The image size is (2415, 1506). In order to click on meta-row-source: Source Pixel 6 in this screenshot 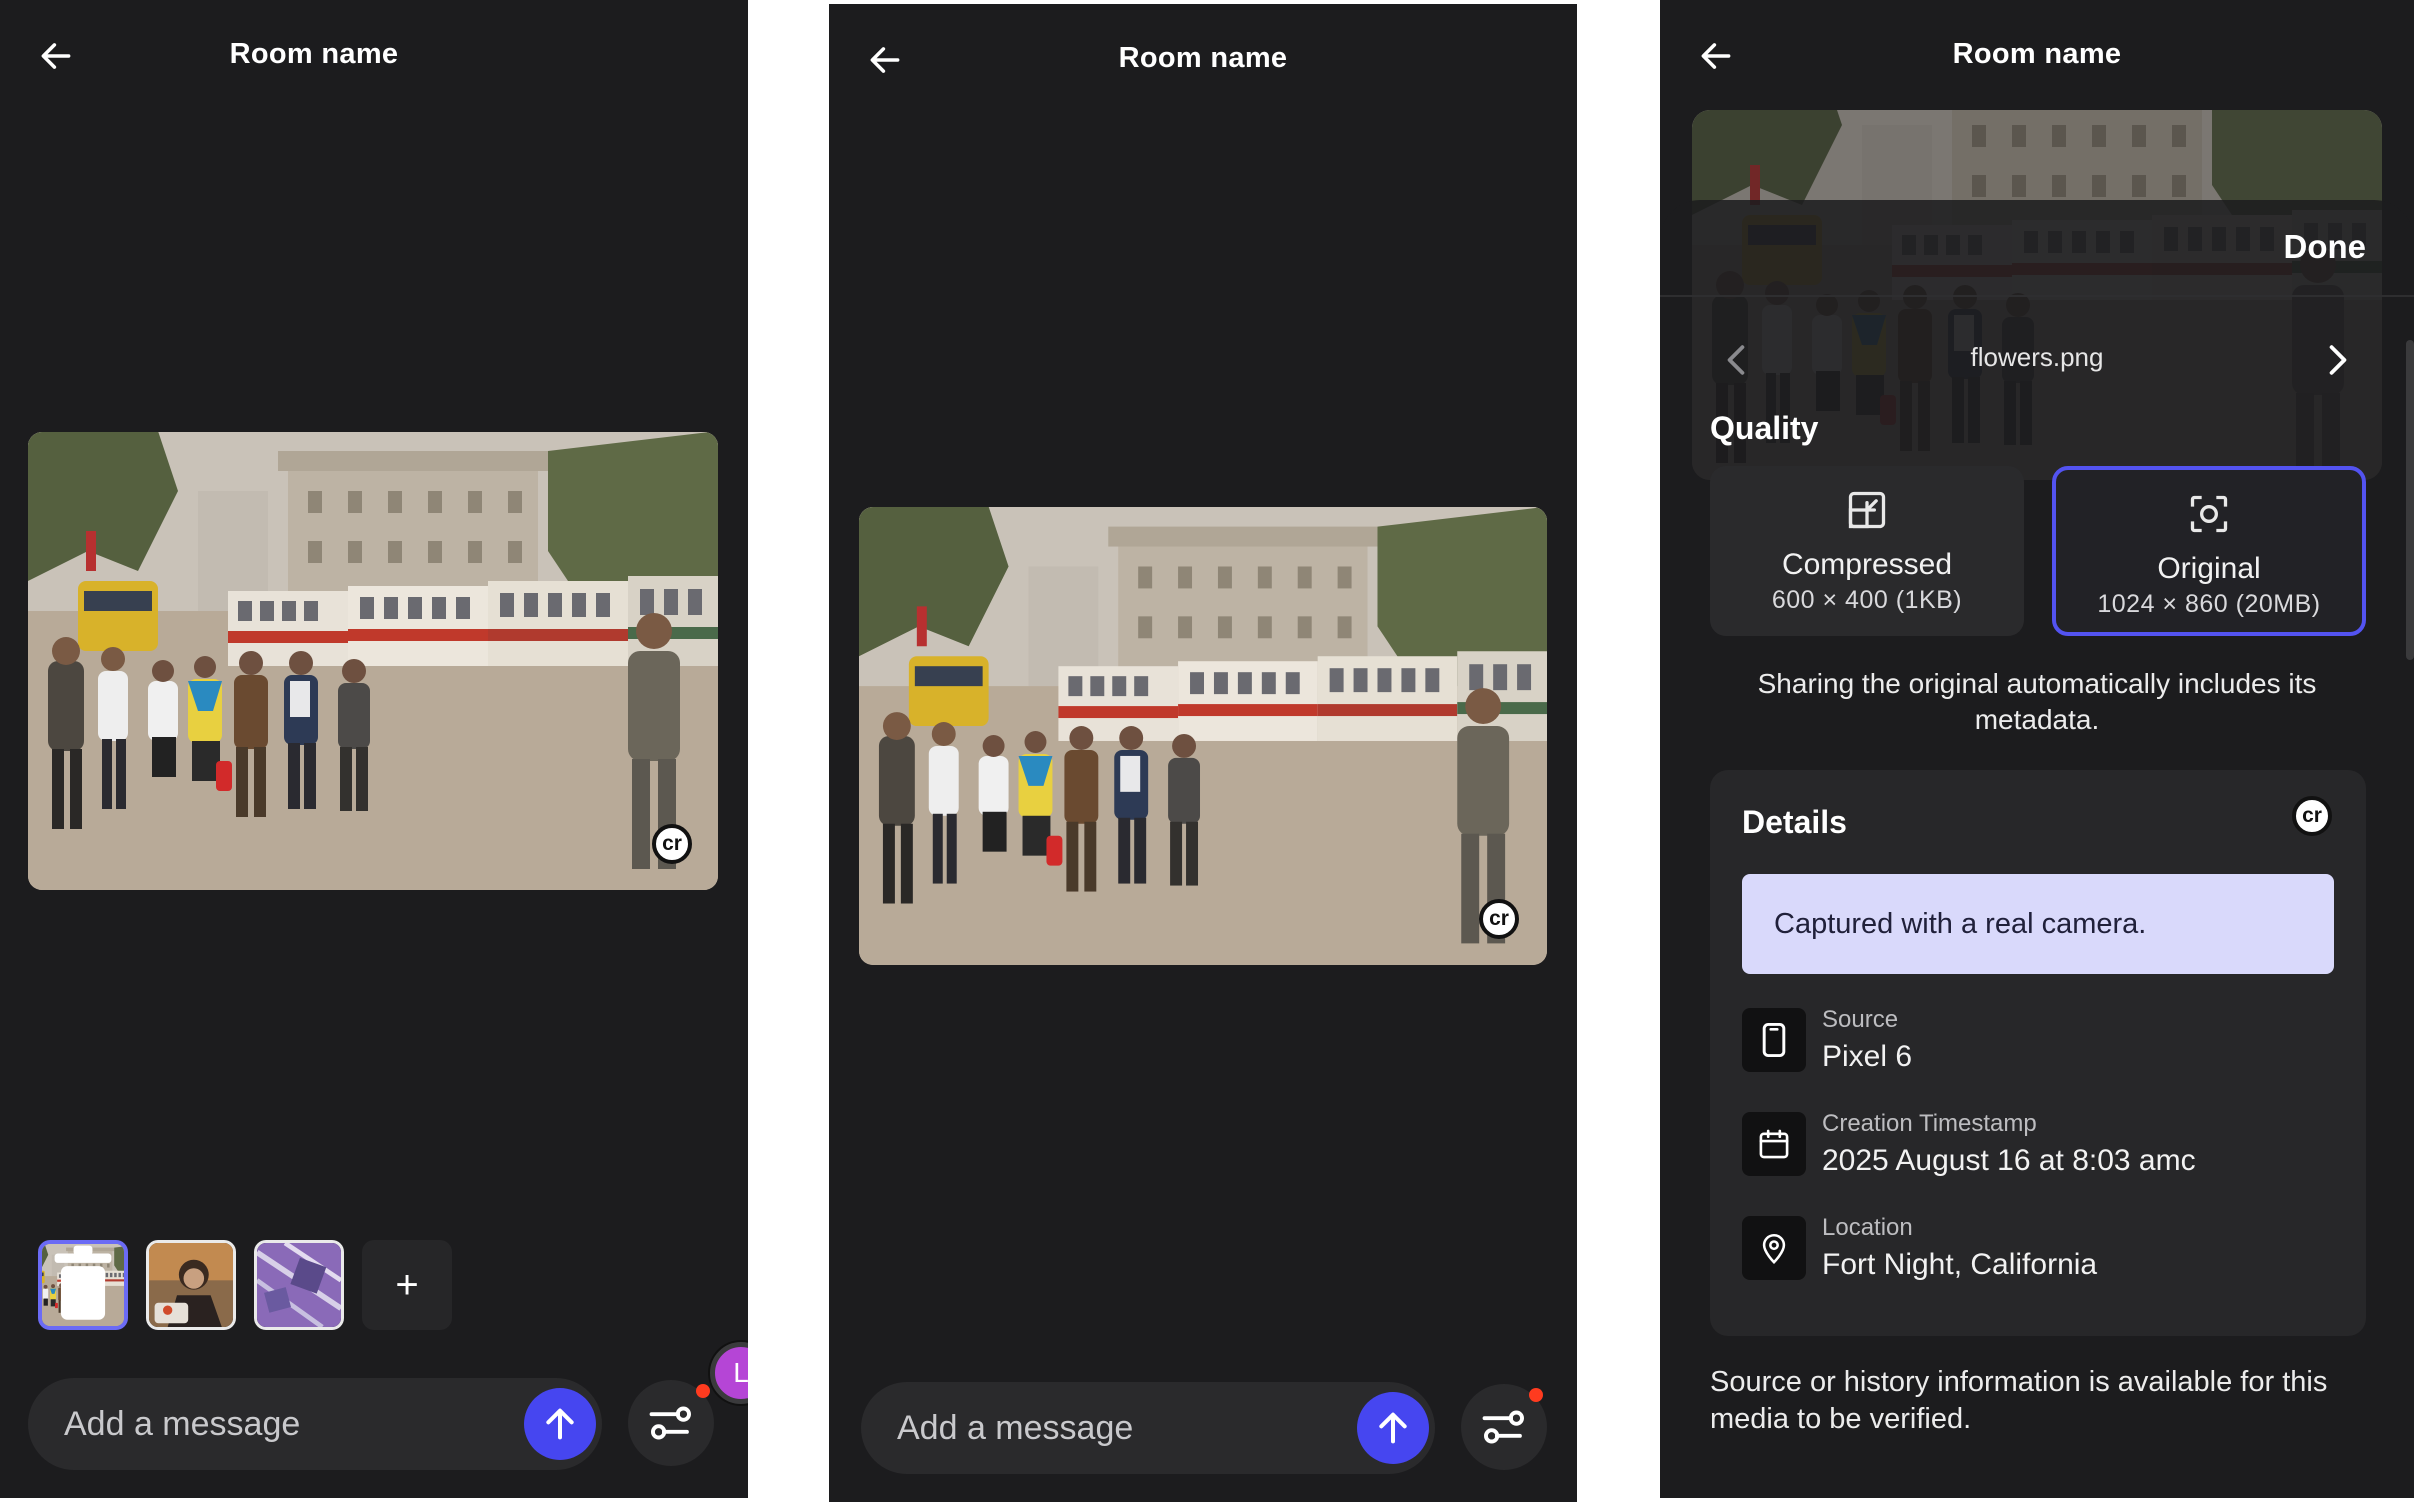, I will do `click(2038, 1041)`.